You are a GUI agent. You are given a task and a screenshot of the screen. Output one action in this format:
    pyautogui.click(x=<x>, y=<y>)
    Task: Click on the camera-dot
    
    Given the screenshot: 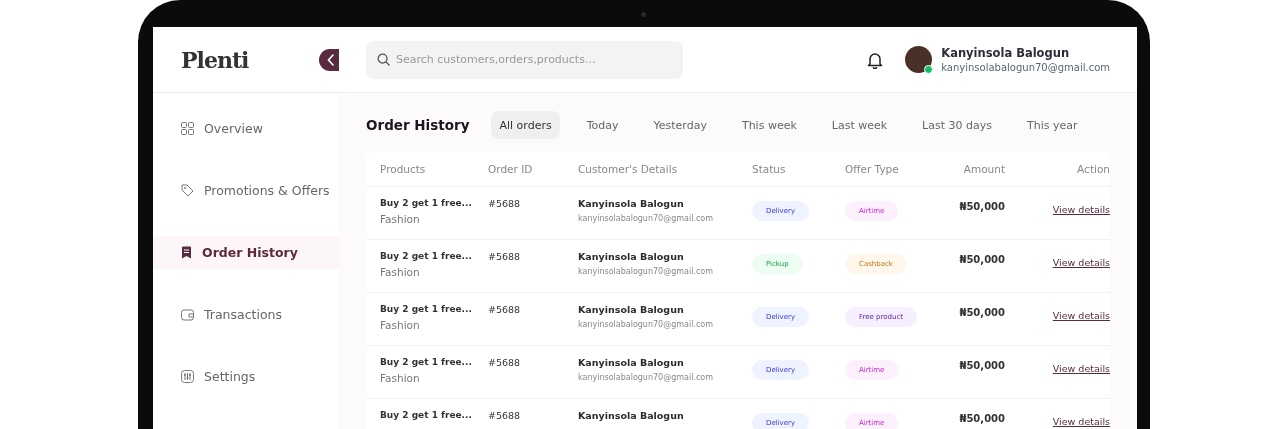 What is the action you would take?
    pyautogui.click(x=643, y=14)
    